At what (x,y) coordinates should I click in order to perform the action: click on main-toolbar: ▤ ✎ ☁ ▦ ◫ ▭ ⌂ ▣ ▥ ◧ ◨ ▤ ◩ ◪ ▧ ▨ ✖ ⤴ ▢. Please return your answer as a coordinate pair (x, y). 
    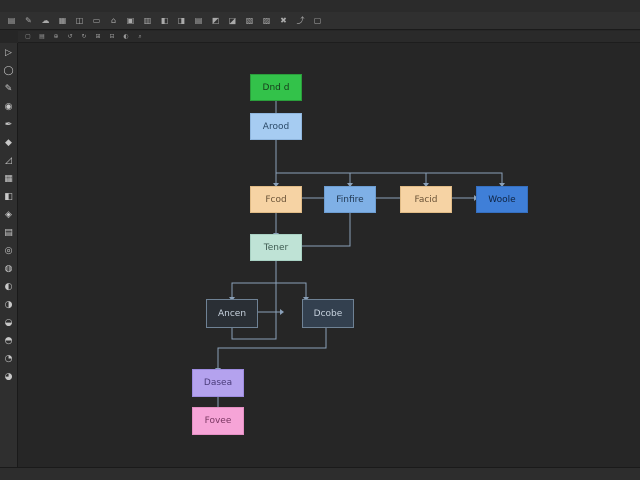
    Looking at the image, I should click on (320, 21).